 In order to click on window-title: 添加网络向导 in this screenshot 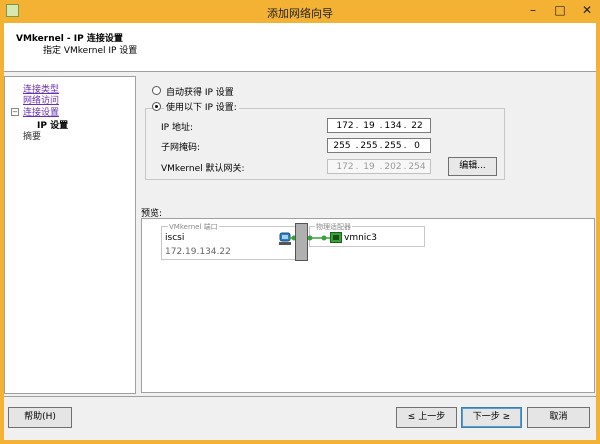, I will do `click(300, 13)`.